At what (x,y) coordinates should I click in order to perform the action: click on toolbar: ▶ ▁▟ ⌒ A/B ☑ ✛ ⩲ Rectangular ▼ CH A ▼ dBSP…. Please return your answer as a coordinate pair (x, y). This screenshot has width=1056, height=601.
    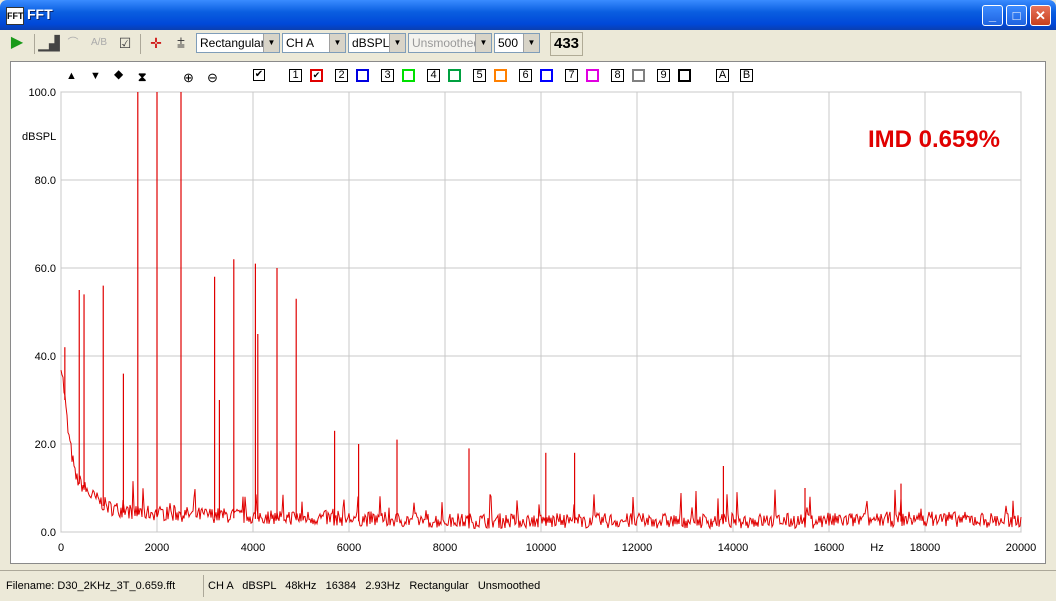
    Looking at the image, I should click on (528, 44).